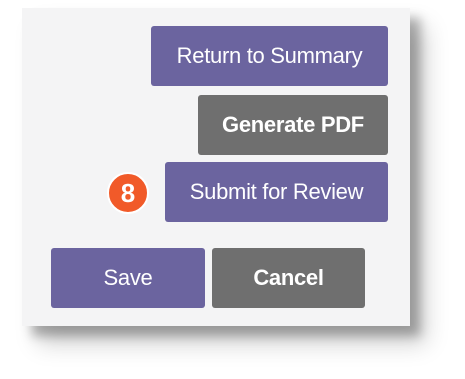 The image size is (465, 379). I want to click on submit-for-review-button: Submit for Review, so click(276, 192).